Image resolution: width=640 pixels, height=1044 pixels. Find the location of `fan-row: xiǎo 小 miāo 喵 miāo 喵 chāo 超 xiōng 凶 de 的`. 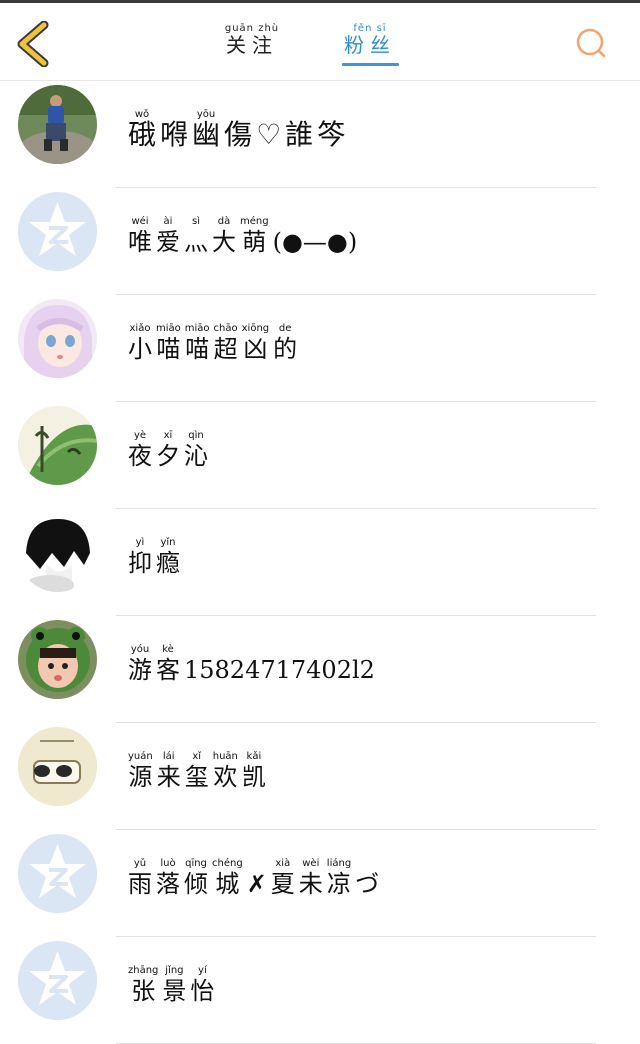

fan-row: xiǎo 小 miāo 喵 miāo 喵 chāo 超 xiōng 凶 de 的 is located at coordinates (320, 348).